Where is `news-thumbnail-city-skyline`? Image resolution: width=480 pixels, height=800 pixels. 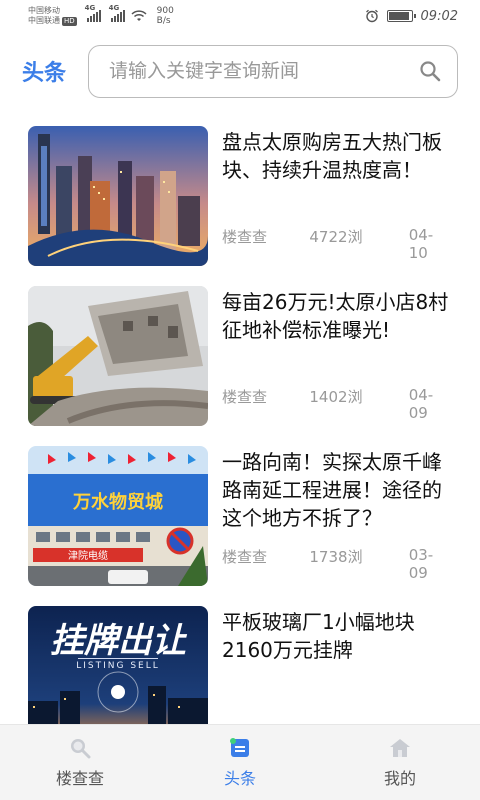
news-thumbnail-city-skyline is located at coordinates (118, 196).